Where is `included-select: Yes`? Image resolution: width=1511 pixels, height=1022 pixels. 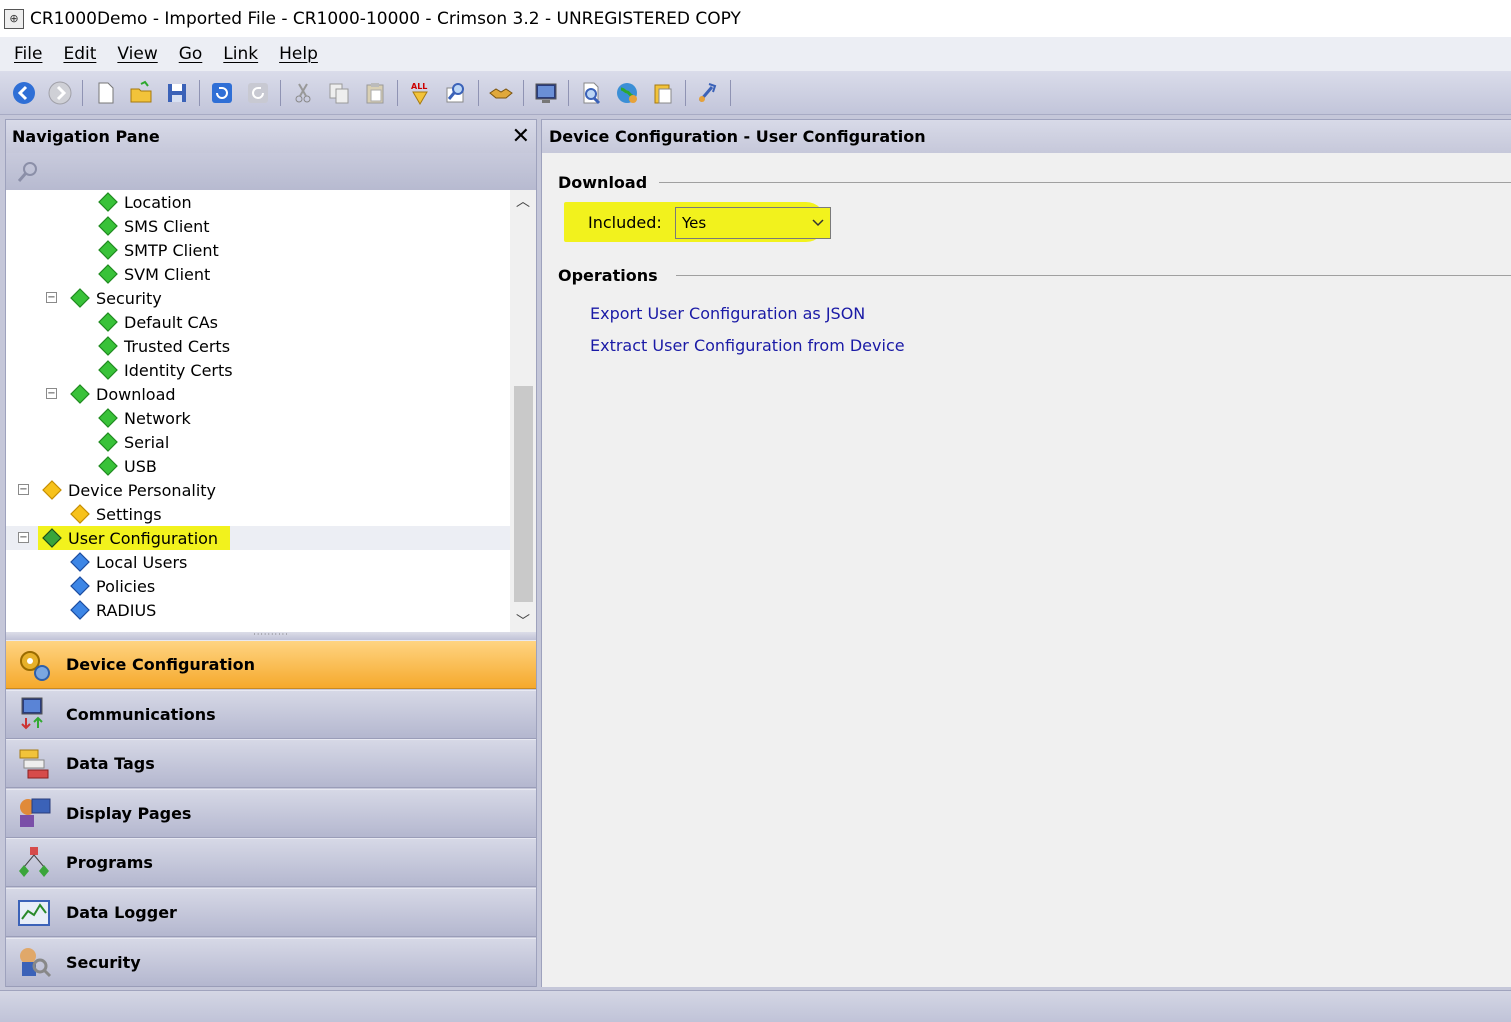
included-select: Yes is located at coordinates (753, 223).